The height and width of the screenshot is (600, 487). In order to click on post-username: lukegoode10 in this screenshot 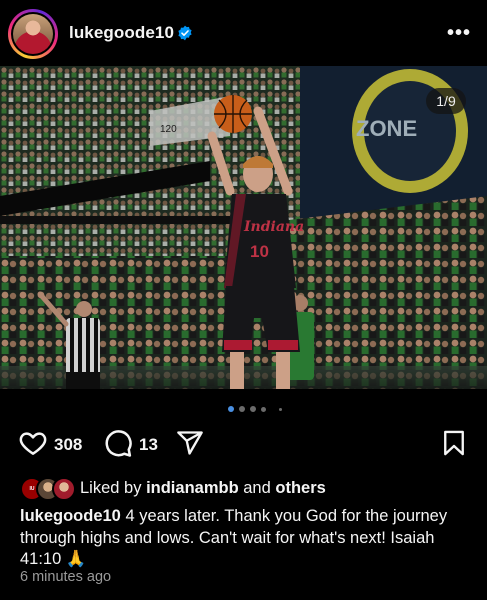, I will do `click(121, 33)`.